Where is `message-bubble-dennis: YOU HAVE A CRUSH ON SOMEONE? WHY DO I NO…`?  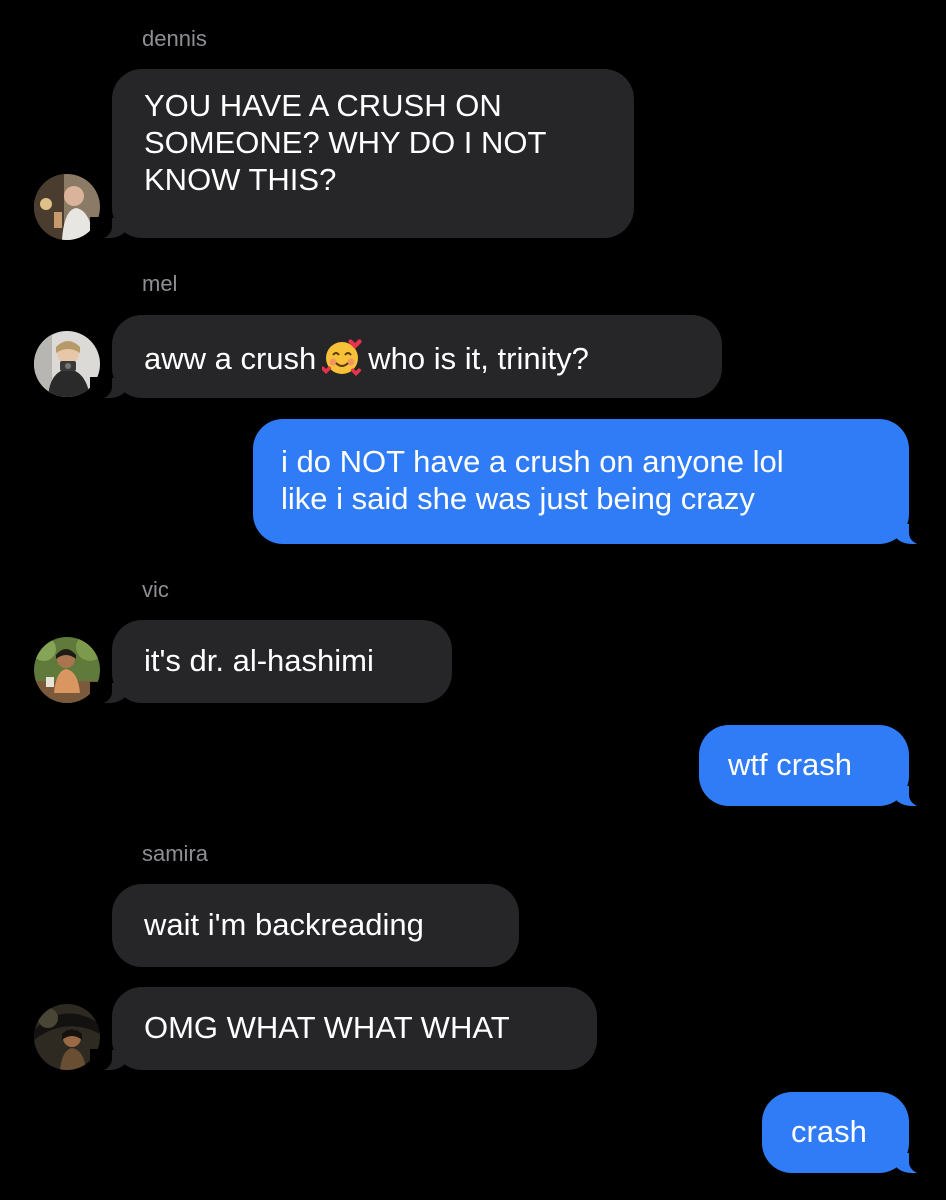 message-bubble-dennis: YOU HAVE A CRUSH ON SOMEONE? WHY DO I NO… is located at coordinates (362, 154).